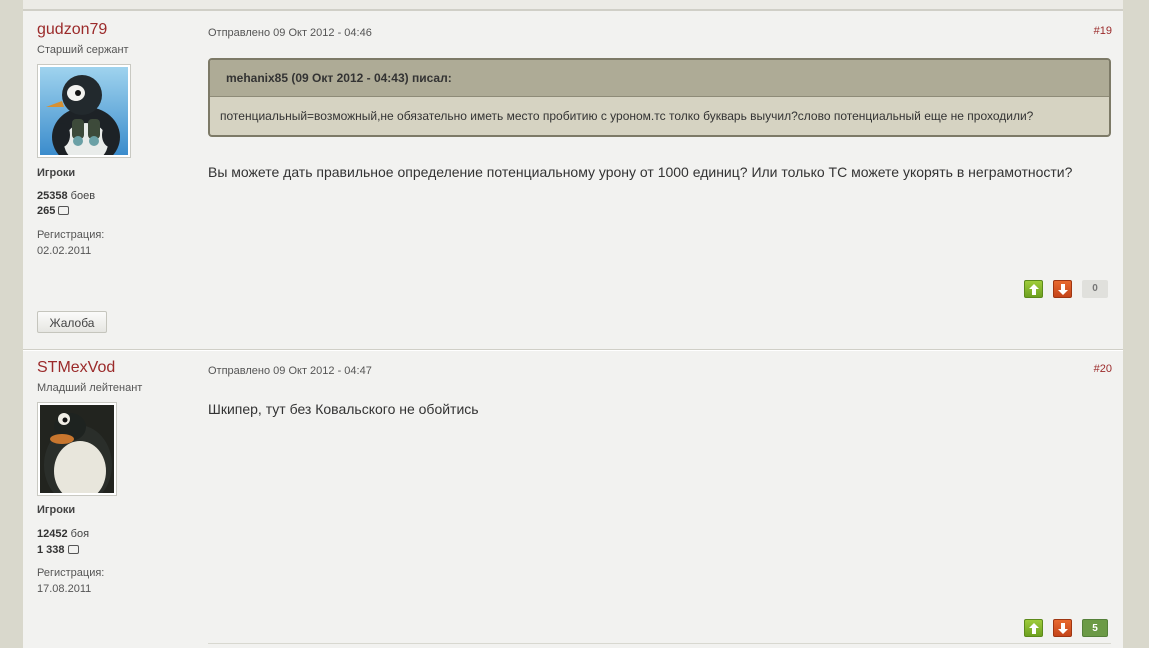 The width and height of the screenshot is (1149, 648). I want to click on reputation-count: 5, so click(1095, 628).